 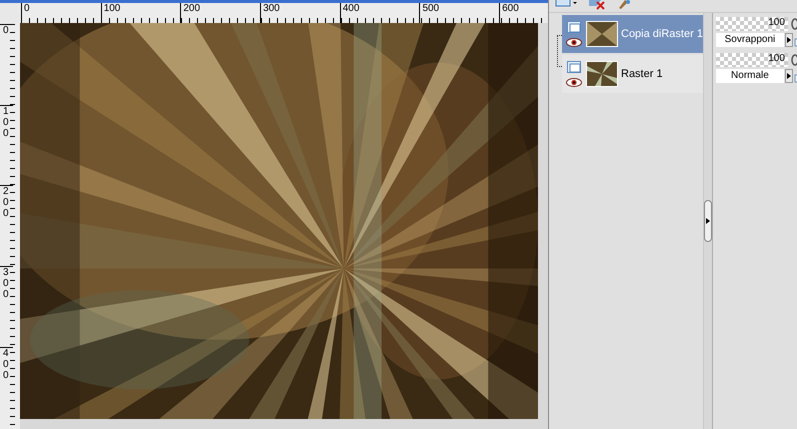 I want to click on ruler-label: 0, so click(x=6, y=64).